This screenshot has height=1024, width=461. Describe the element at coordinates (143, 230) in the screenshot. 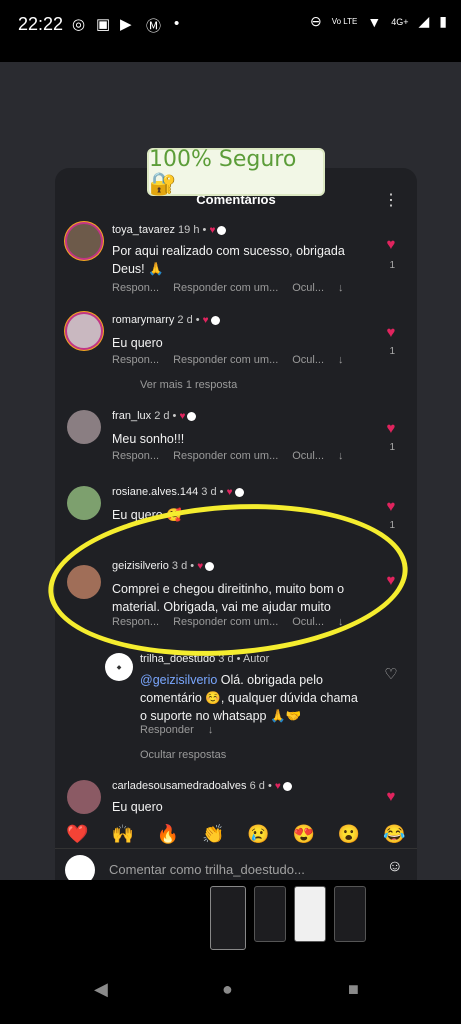

I see `username: toya_tavarez` at that location.